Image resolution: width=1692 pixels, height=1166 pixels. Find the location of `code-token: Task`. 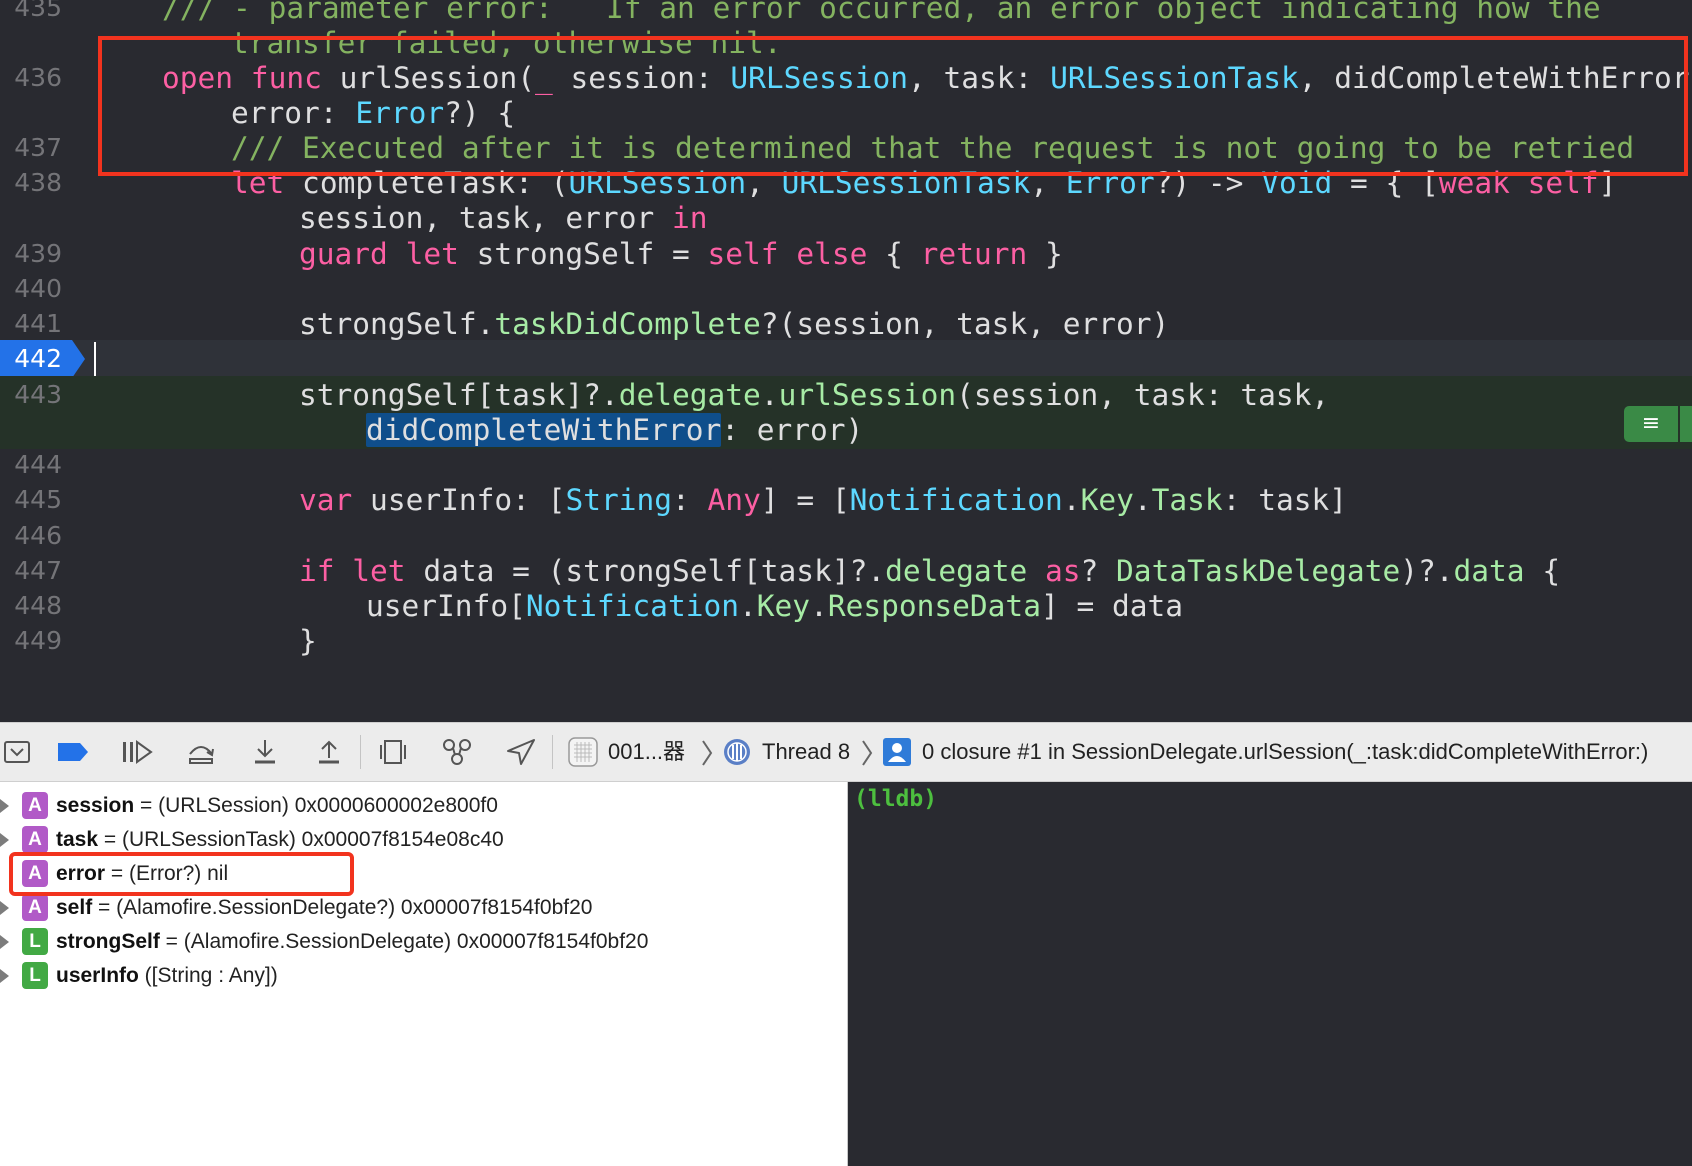

code-token: Task is located at coordinates (1187, 500).